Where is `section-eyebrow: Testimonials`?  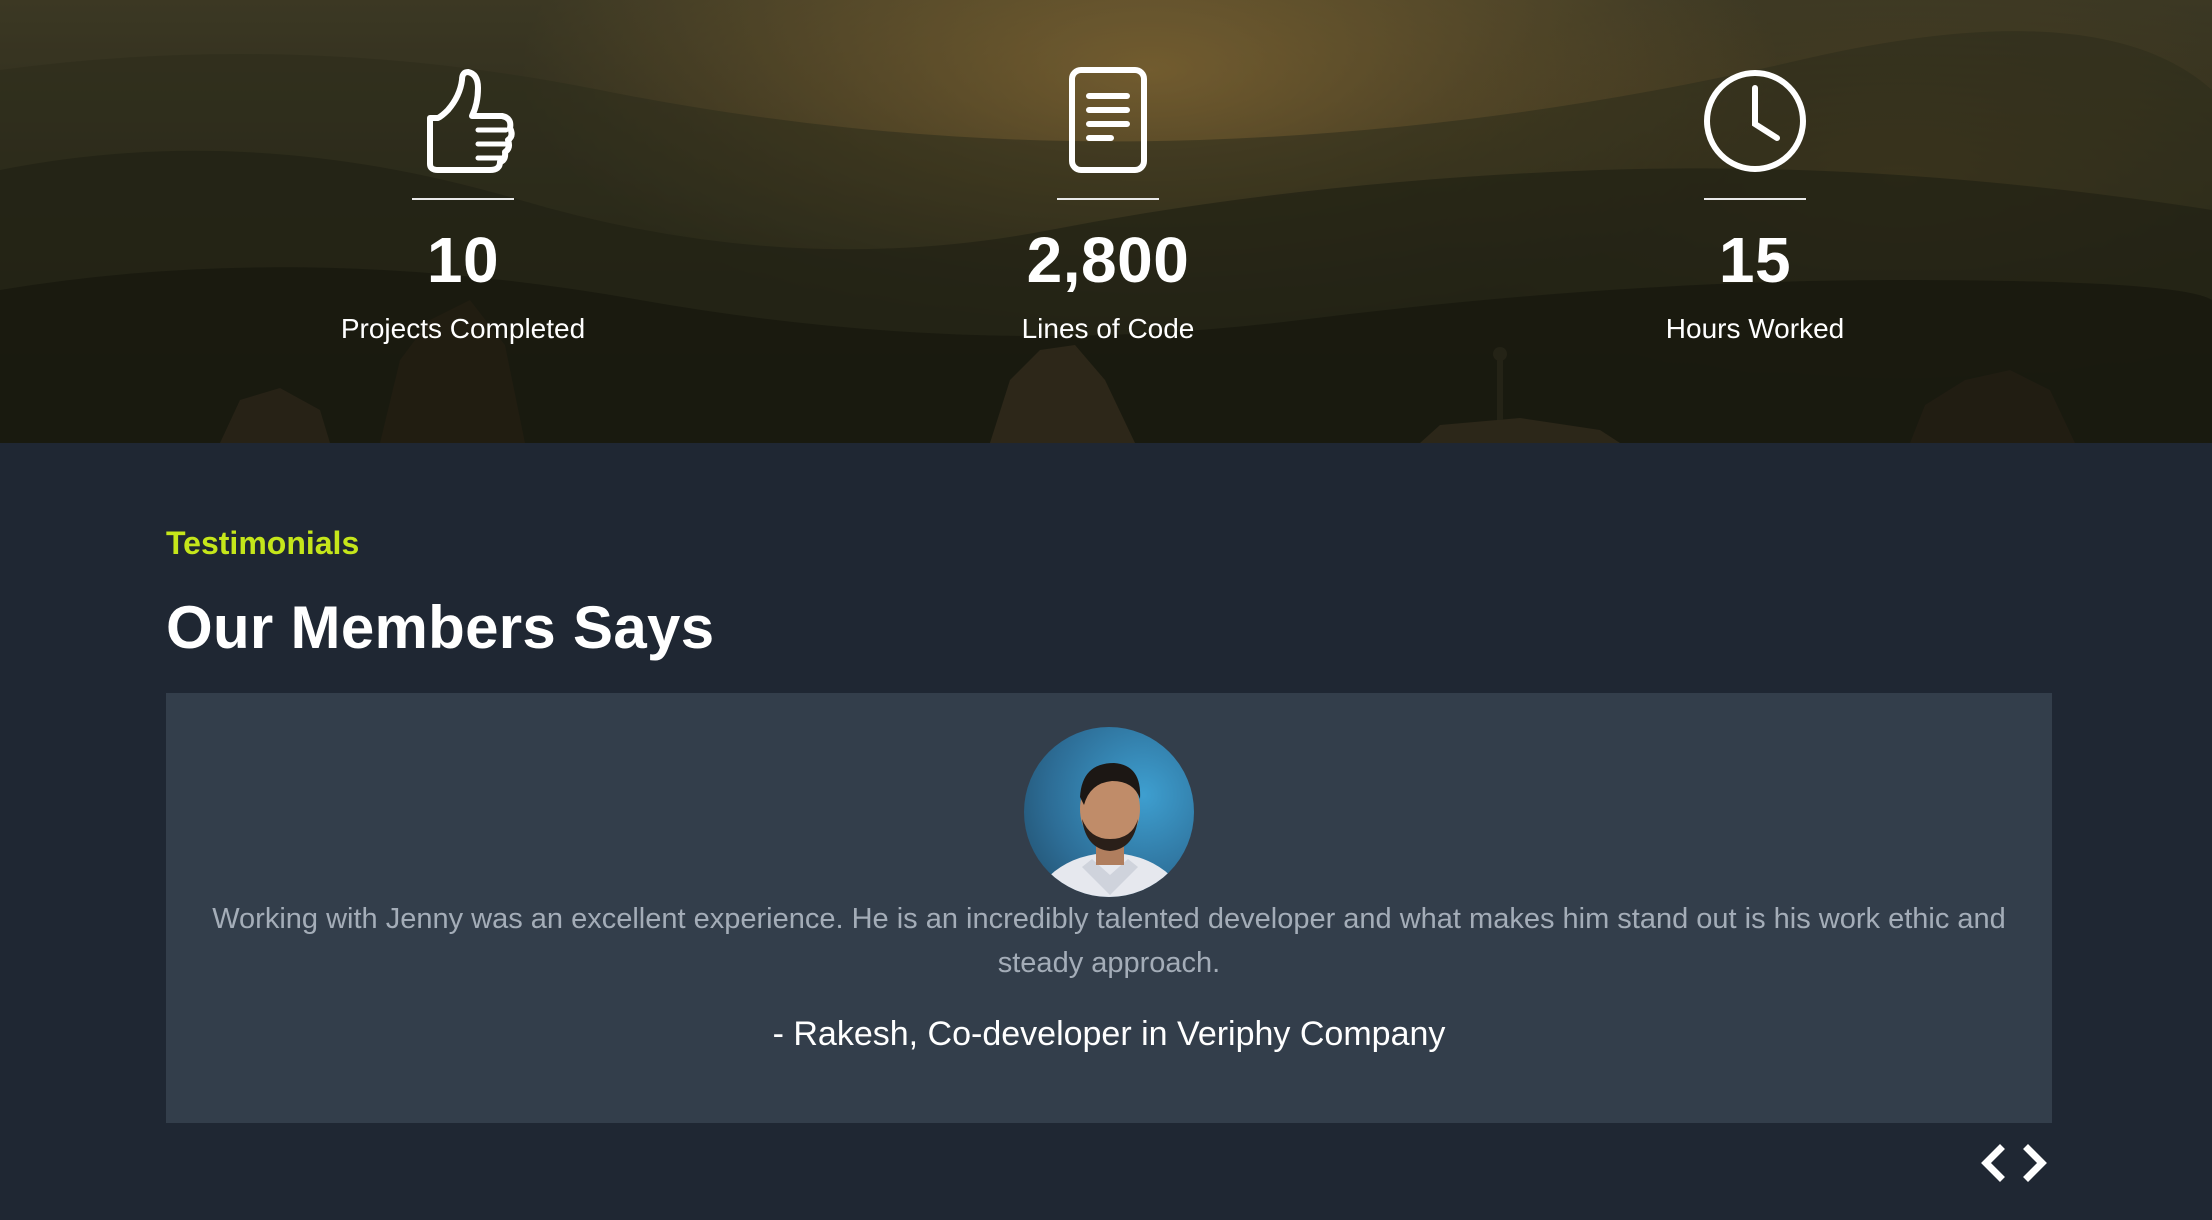 section-eyebrow: Testimonials is located at coordinates (263, 543).